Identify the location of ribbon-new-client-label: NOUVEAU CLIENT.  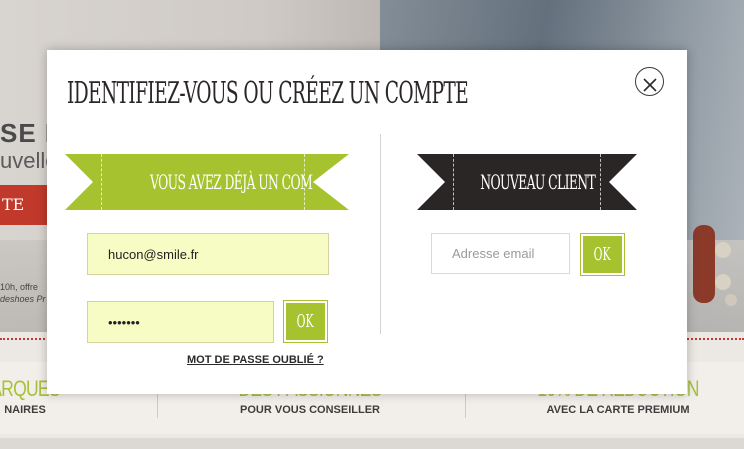
(538, 182).